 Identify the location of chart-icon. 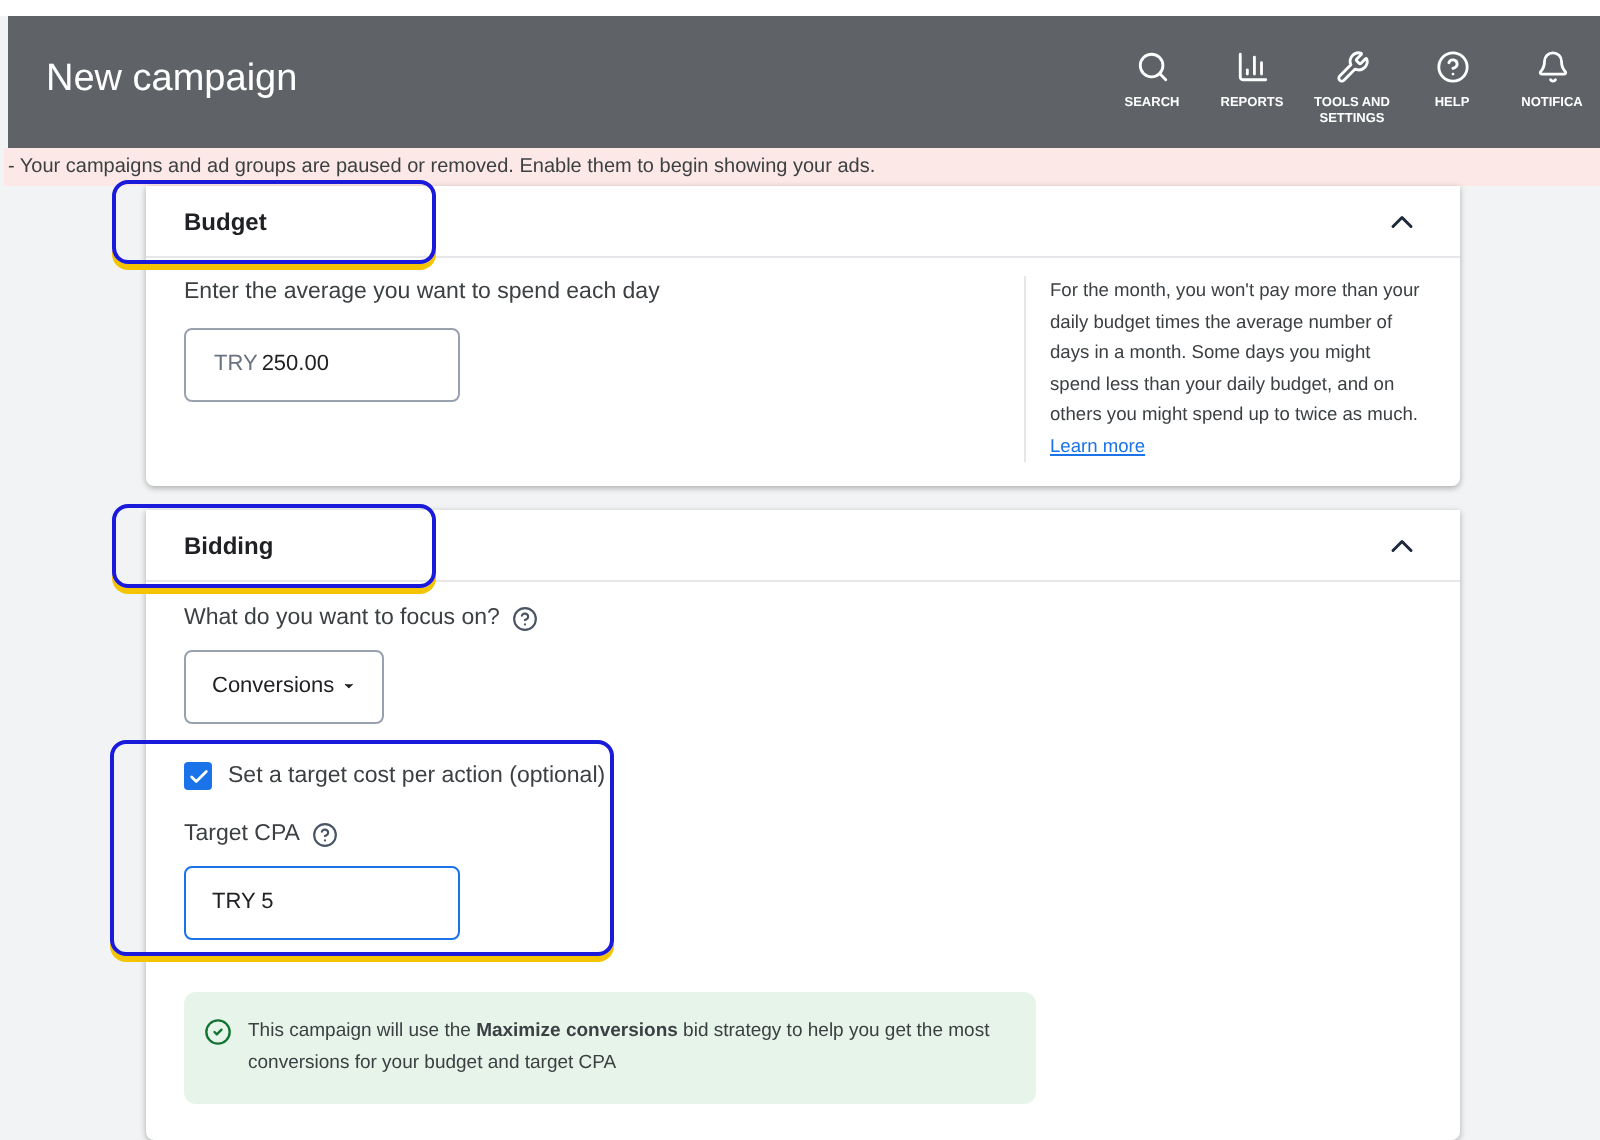
(1252, 67).